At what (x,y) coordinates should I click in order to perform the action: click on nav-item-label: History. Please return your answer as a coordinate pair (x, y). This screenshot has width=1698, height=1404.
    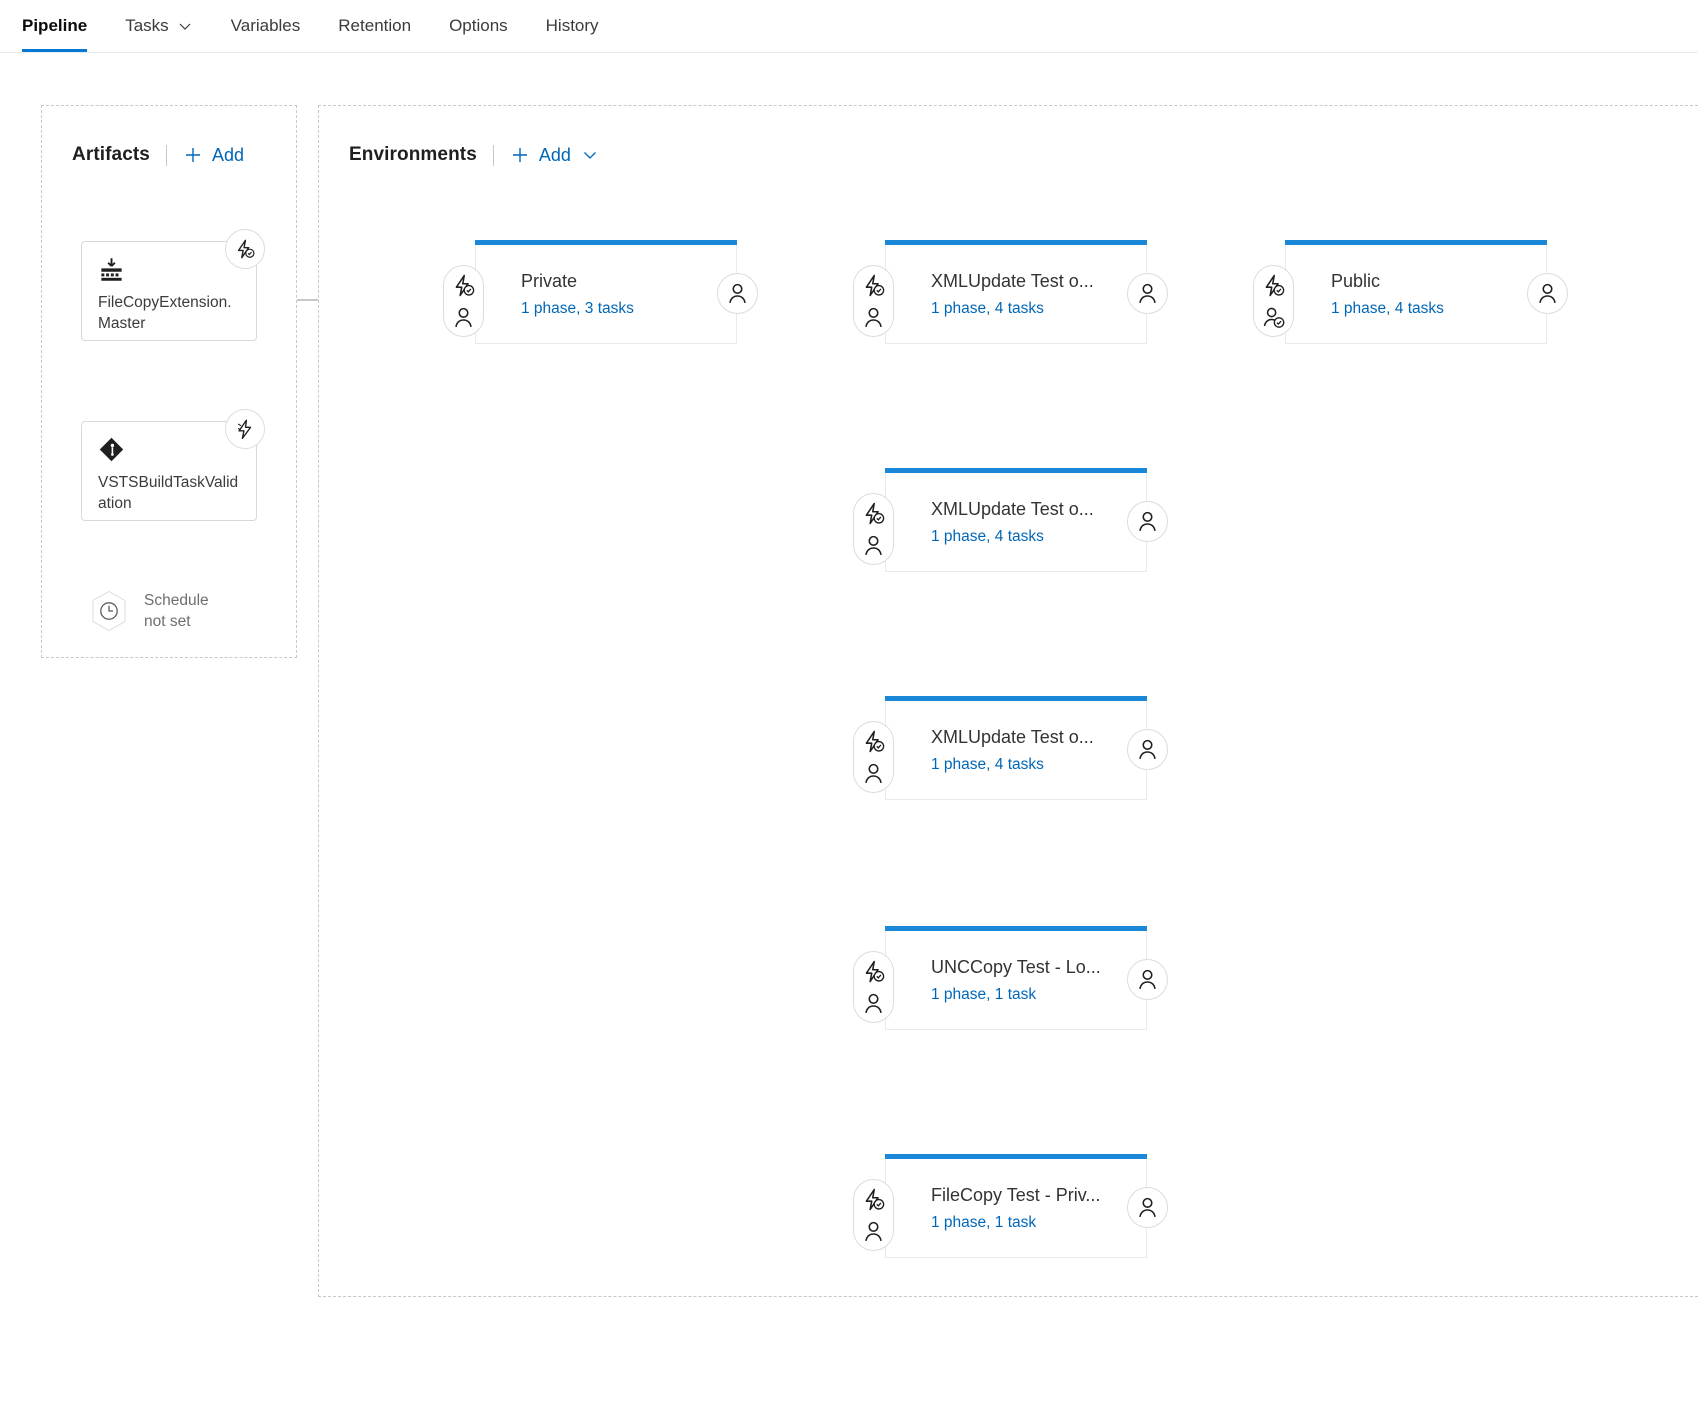
    Looking at the image, I should click on (572, 25).